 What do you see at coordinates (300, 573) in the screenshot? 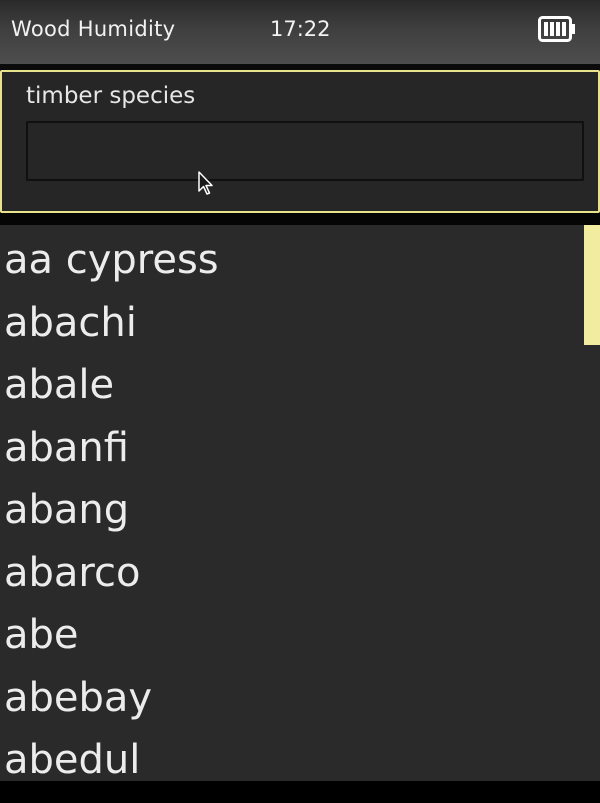
I see `list-item: abarco` at bounding box center [300, 573].